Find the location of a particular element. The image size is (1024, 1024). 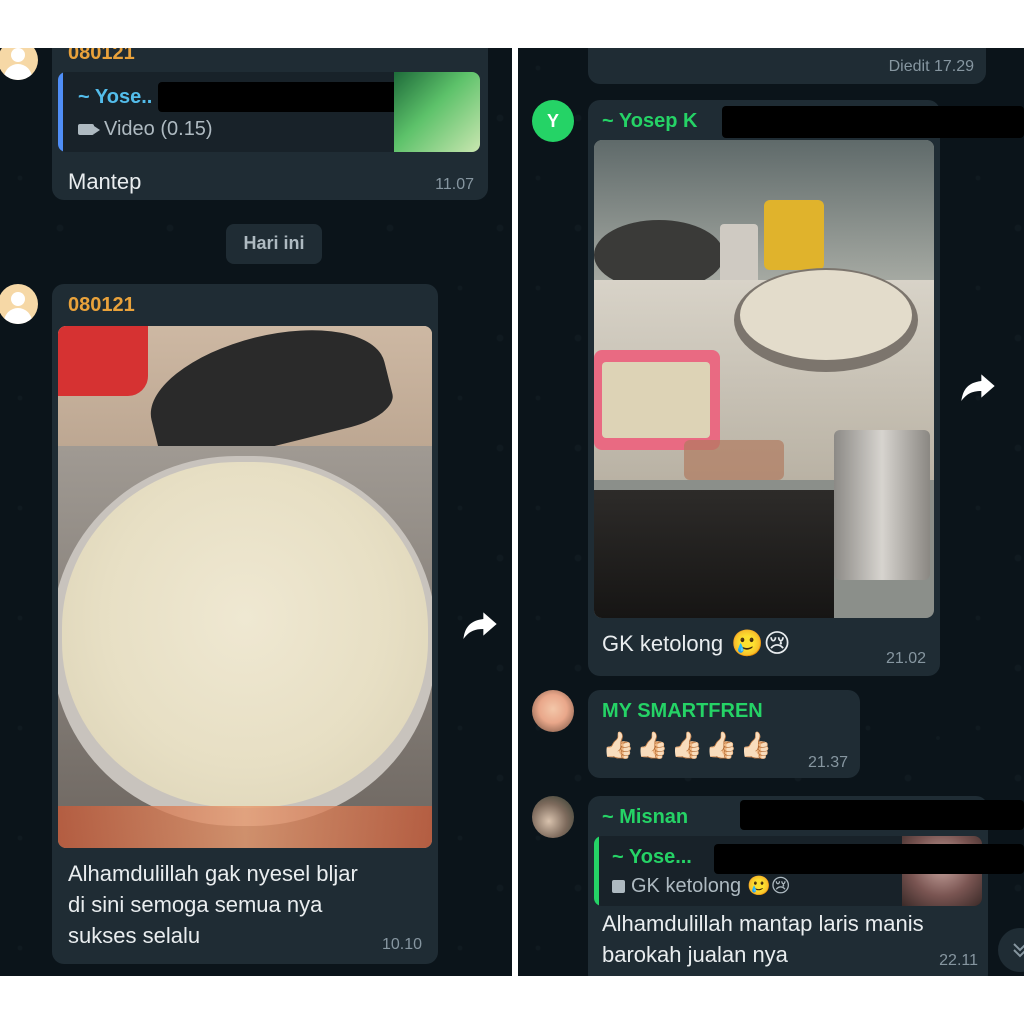

message-time: 10.10 is located at coordinates (401, 944).